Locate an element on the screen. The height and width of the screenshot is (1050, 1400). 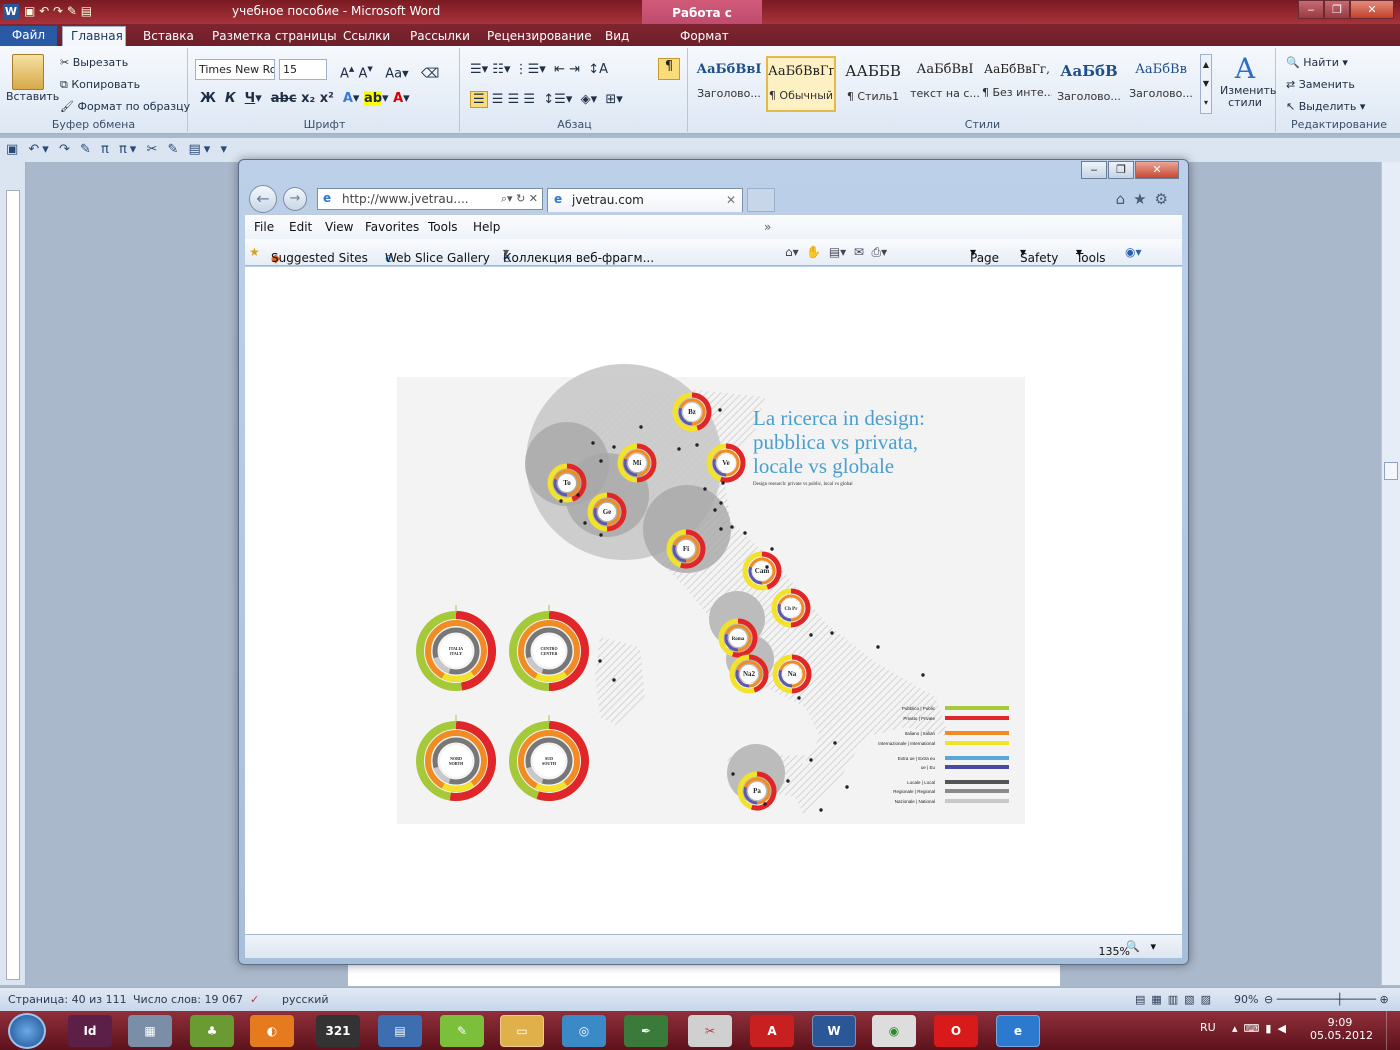
tab-page-layout: Разметка страницы is located at coordinates (274, 36).